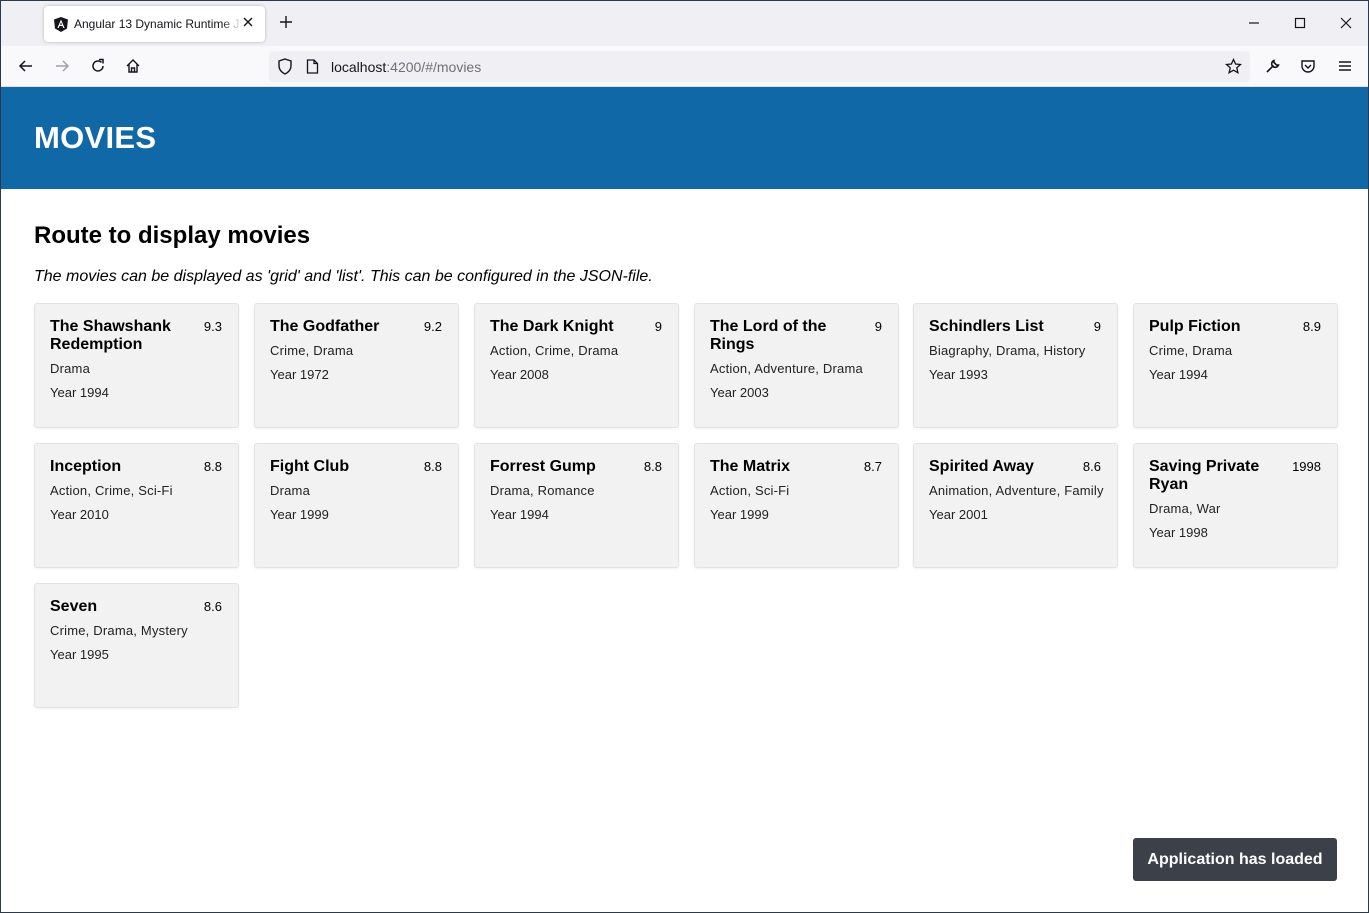  What do you see at coordinates (1016, 490) in the screenshot?
I see `movie-genres: Animation, Adventure, Family` at bounding box center [1016, 490].